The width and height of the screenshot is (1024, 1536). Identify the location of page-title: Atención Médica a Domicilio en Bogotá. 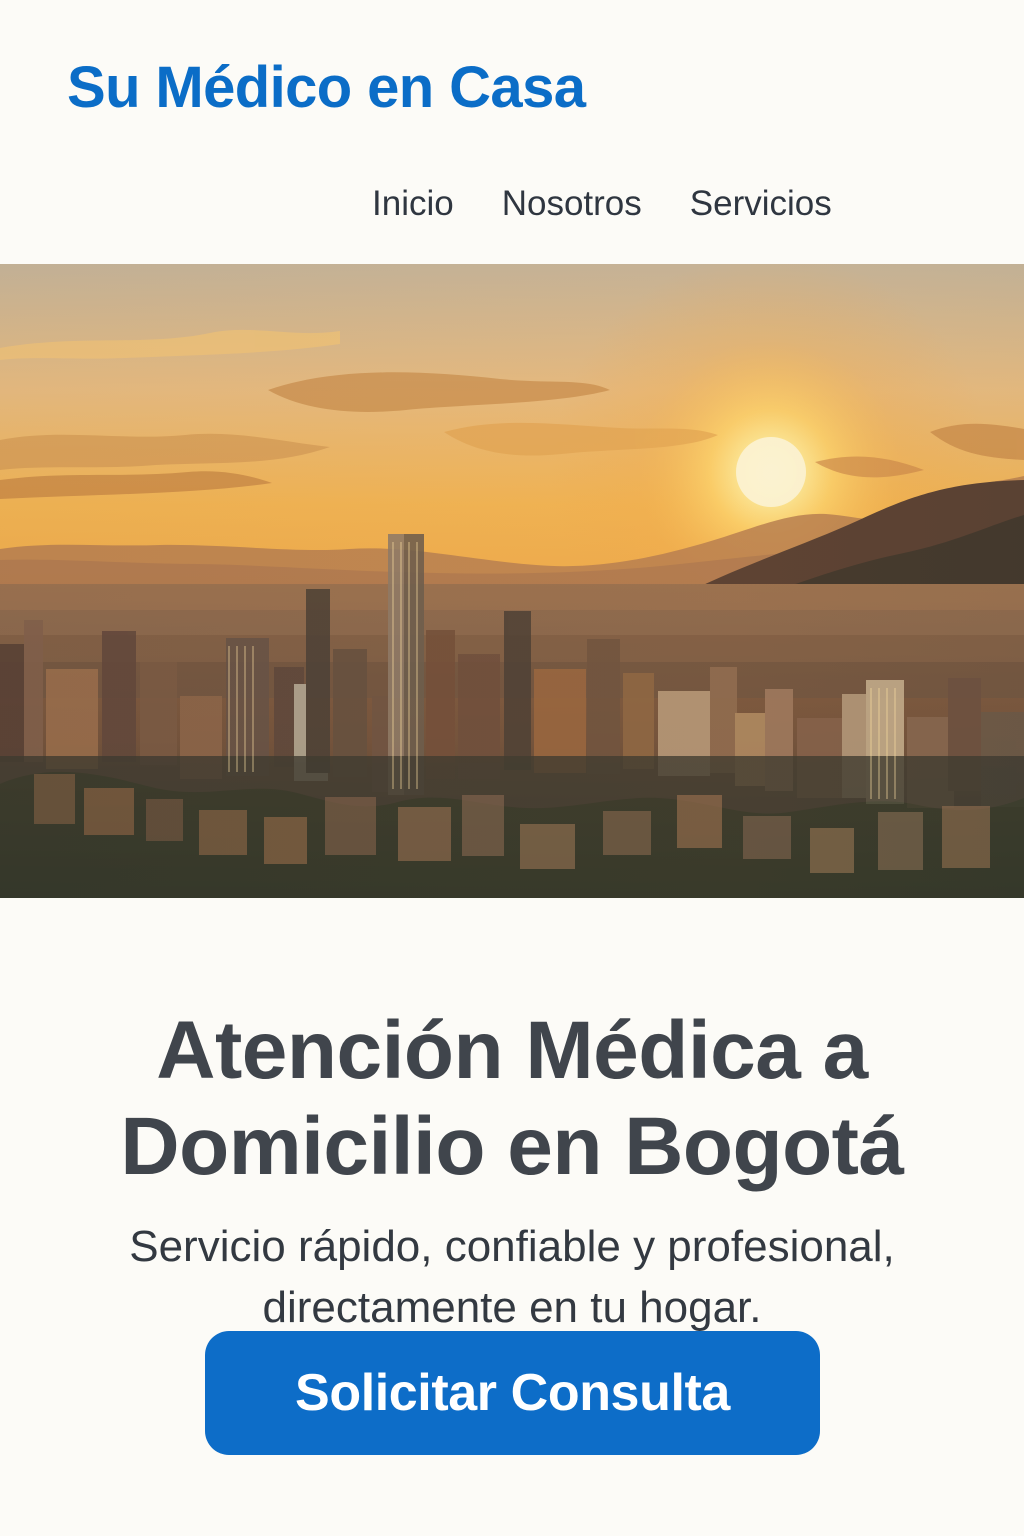
(512, 1099).